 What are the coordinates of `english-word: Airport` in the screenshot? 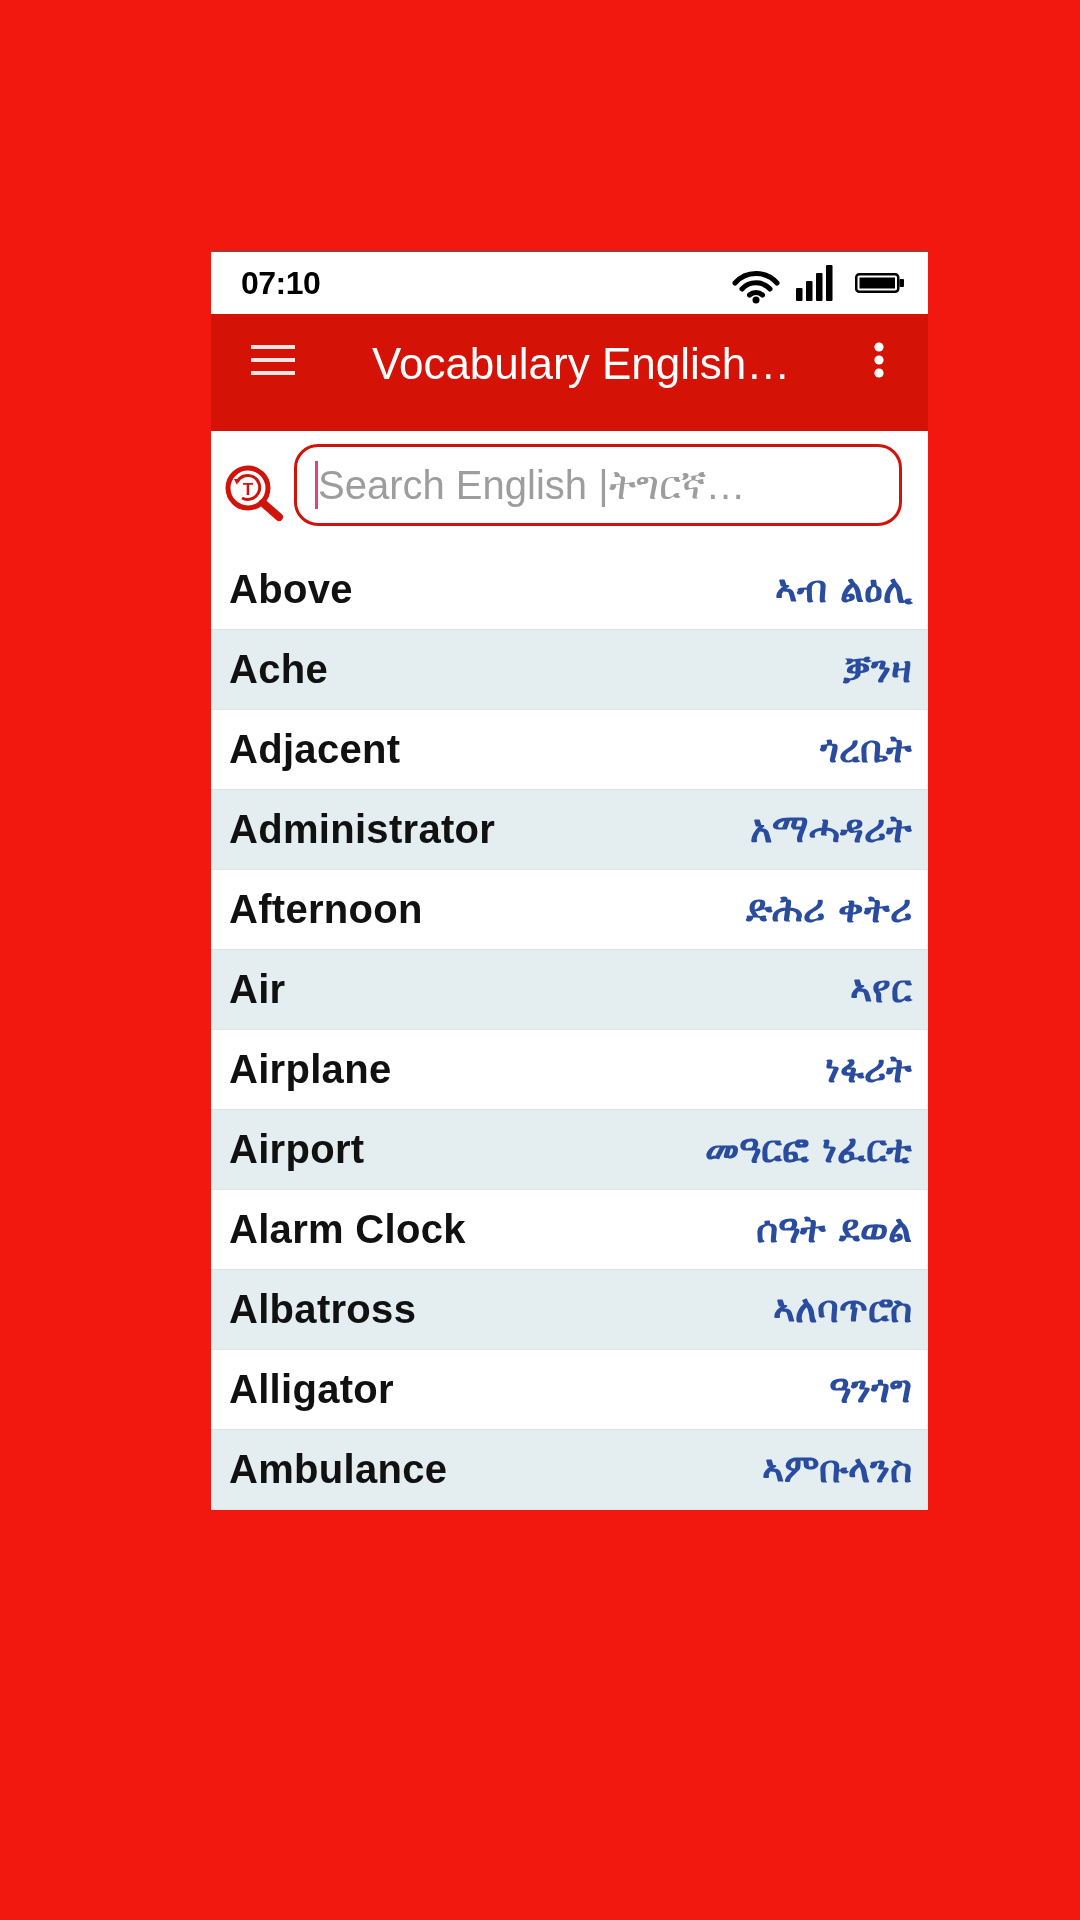 It's located at (297, 1149).